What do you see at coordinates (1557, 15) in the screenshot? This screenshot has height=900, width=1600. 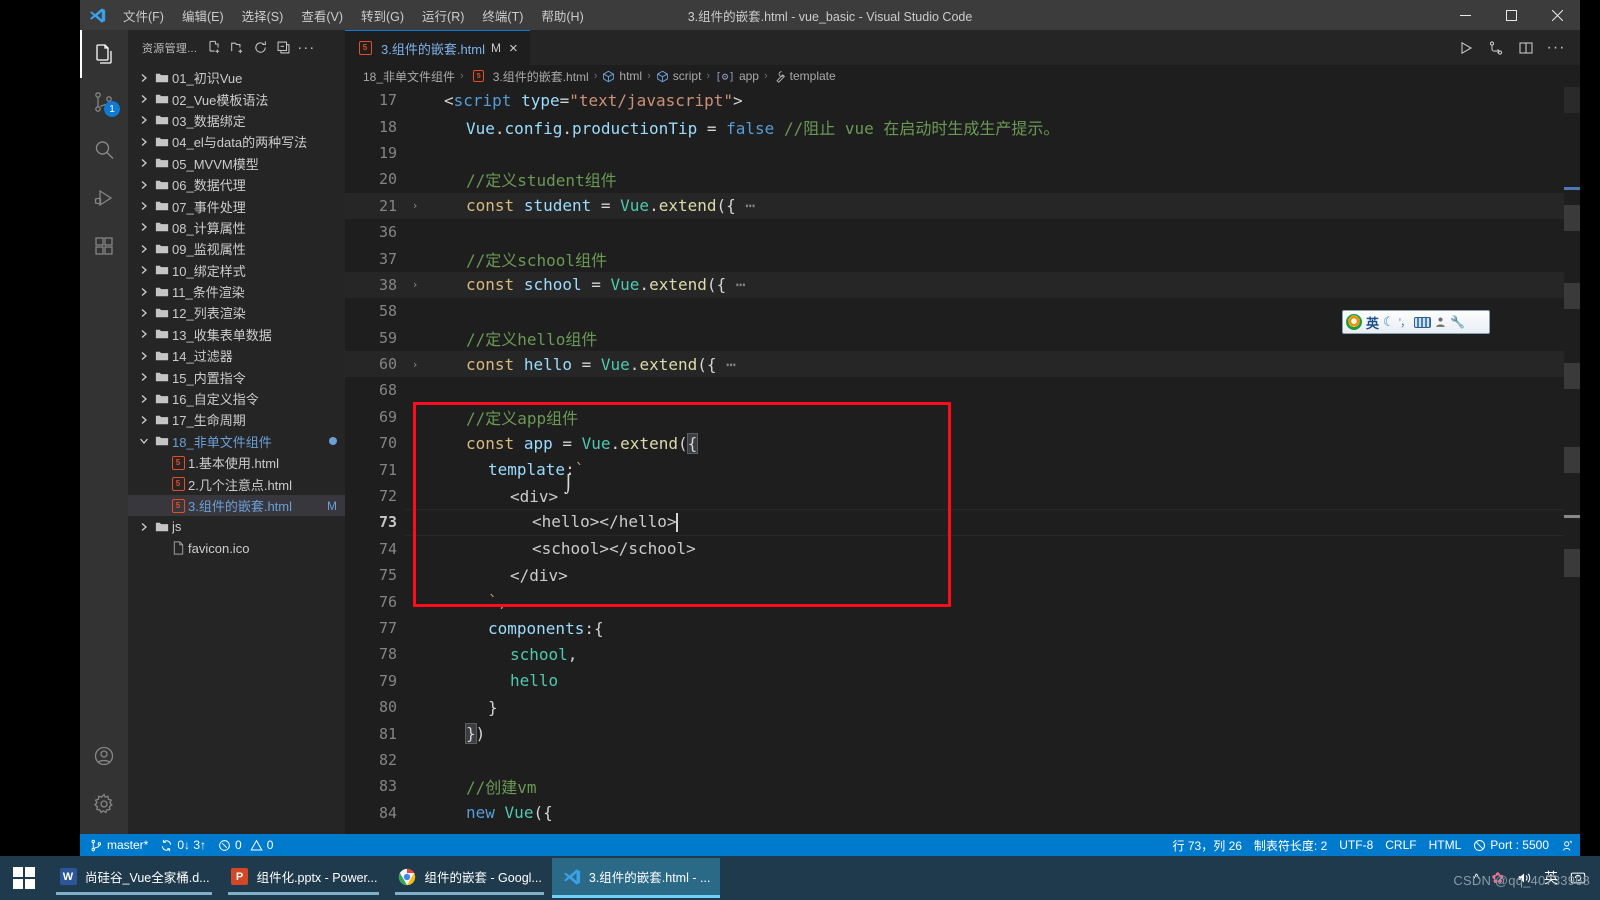 I see `close-button` at bounding box center [1557, 15].